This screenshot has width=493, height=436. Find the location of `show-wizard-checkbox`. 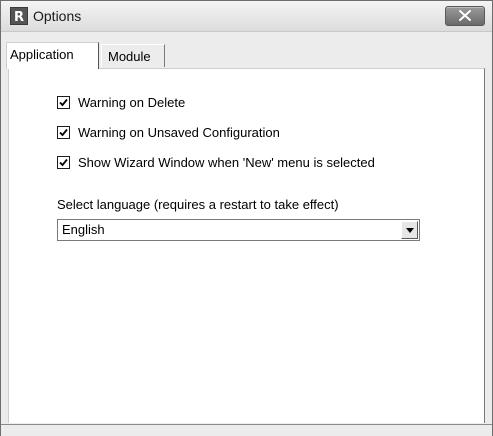

show-wizard-checkbox is located at coordinates (63, 162).